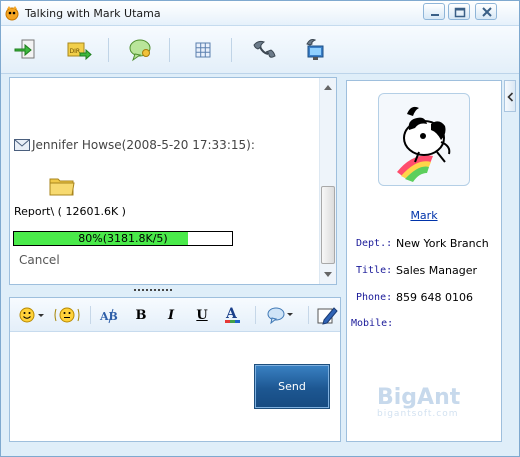  I want to click on speech-bubble-dropdown-icon, so click(280, 316).